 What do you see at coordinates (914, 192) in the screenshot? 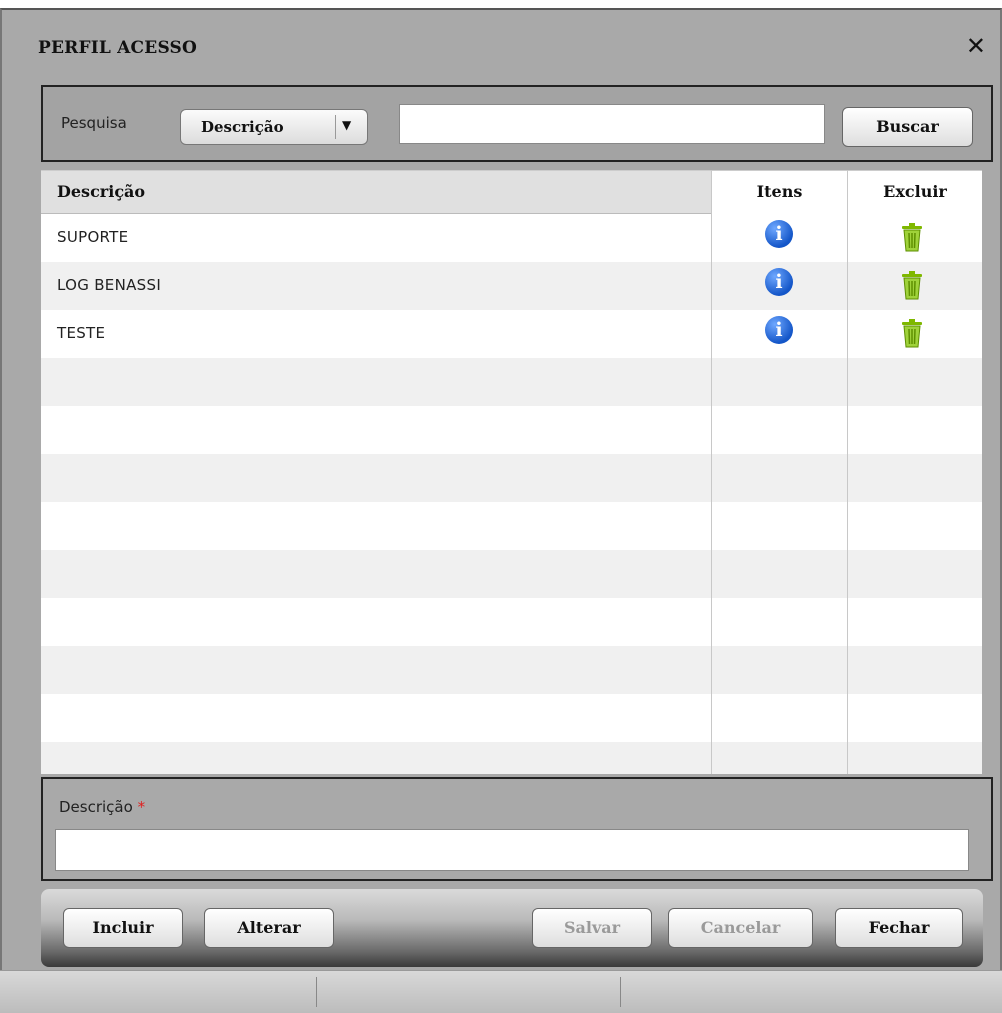
I see `column-header-excluir: Excluir` at bounding box center [914, 192].